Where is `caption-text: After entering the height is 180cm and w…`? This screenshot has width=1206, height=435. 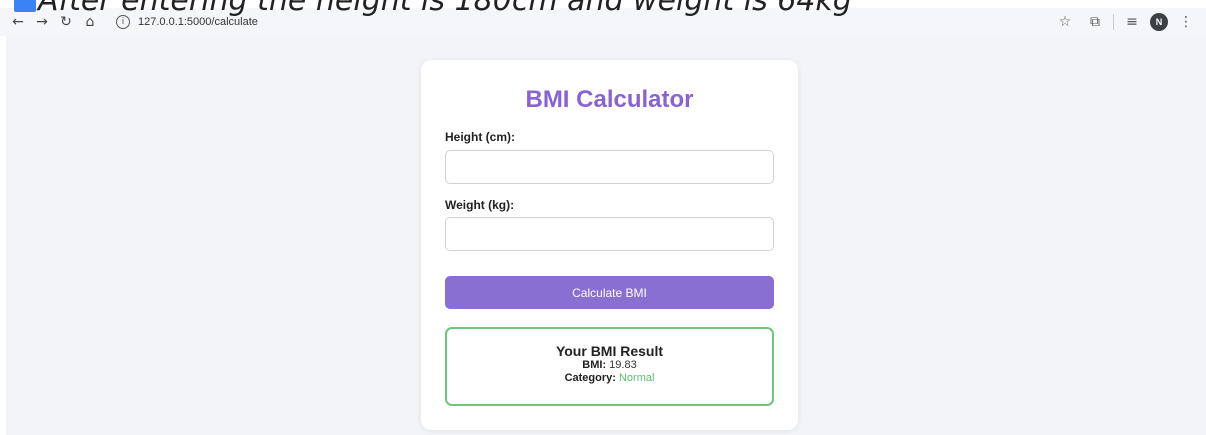 caption-text: After entering the height is 180cm and w… is located at coordinates (603, 8).